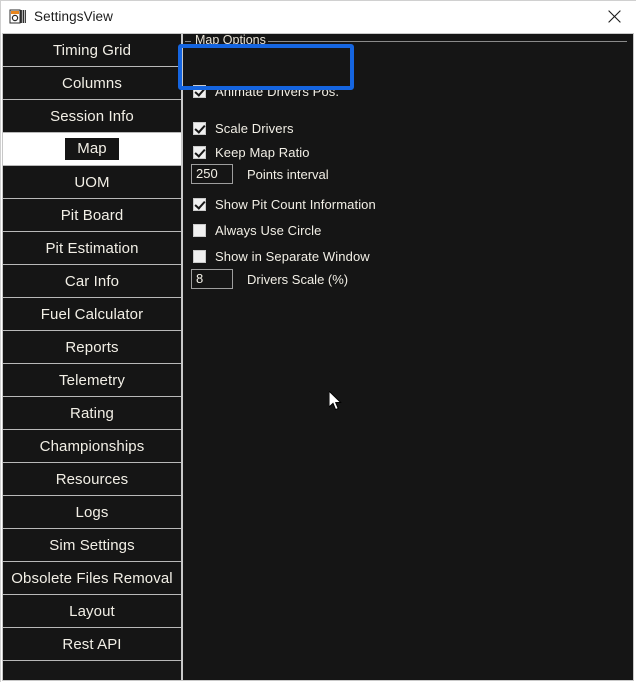 This screenshot has width=636, height=683. What do you see at coordinates (199, 91) in the screenshot?
I see `checkbox-animate-drivers-pos` at bounding box center [199, 91].